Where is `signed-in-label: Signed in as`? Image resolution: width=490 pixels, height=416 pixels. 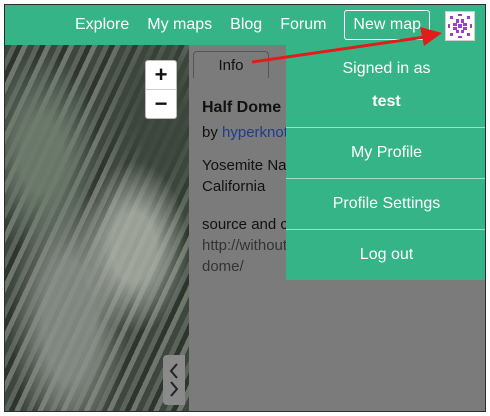
signed-in-label: Signed in as is located at coordinates (386, 68).